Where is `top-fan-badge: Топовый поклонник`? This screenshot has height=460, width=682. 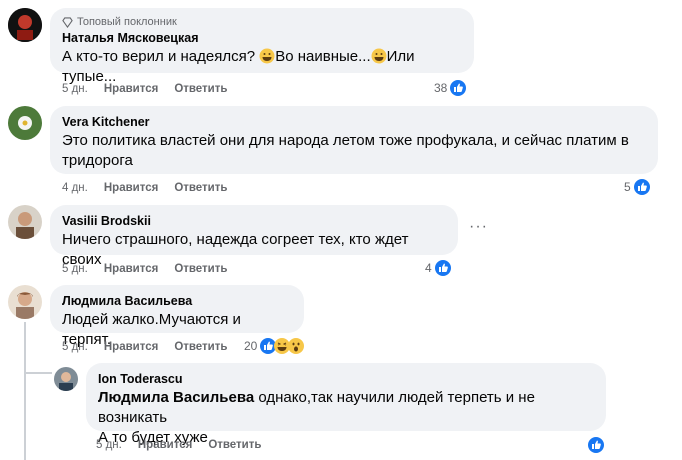 top-fan-badge: Топовый поклонник is located at coordinates (262, 22).